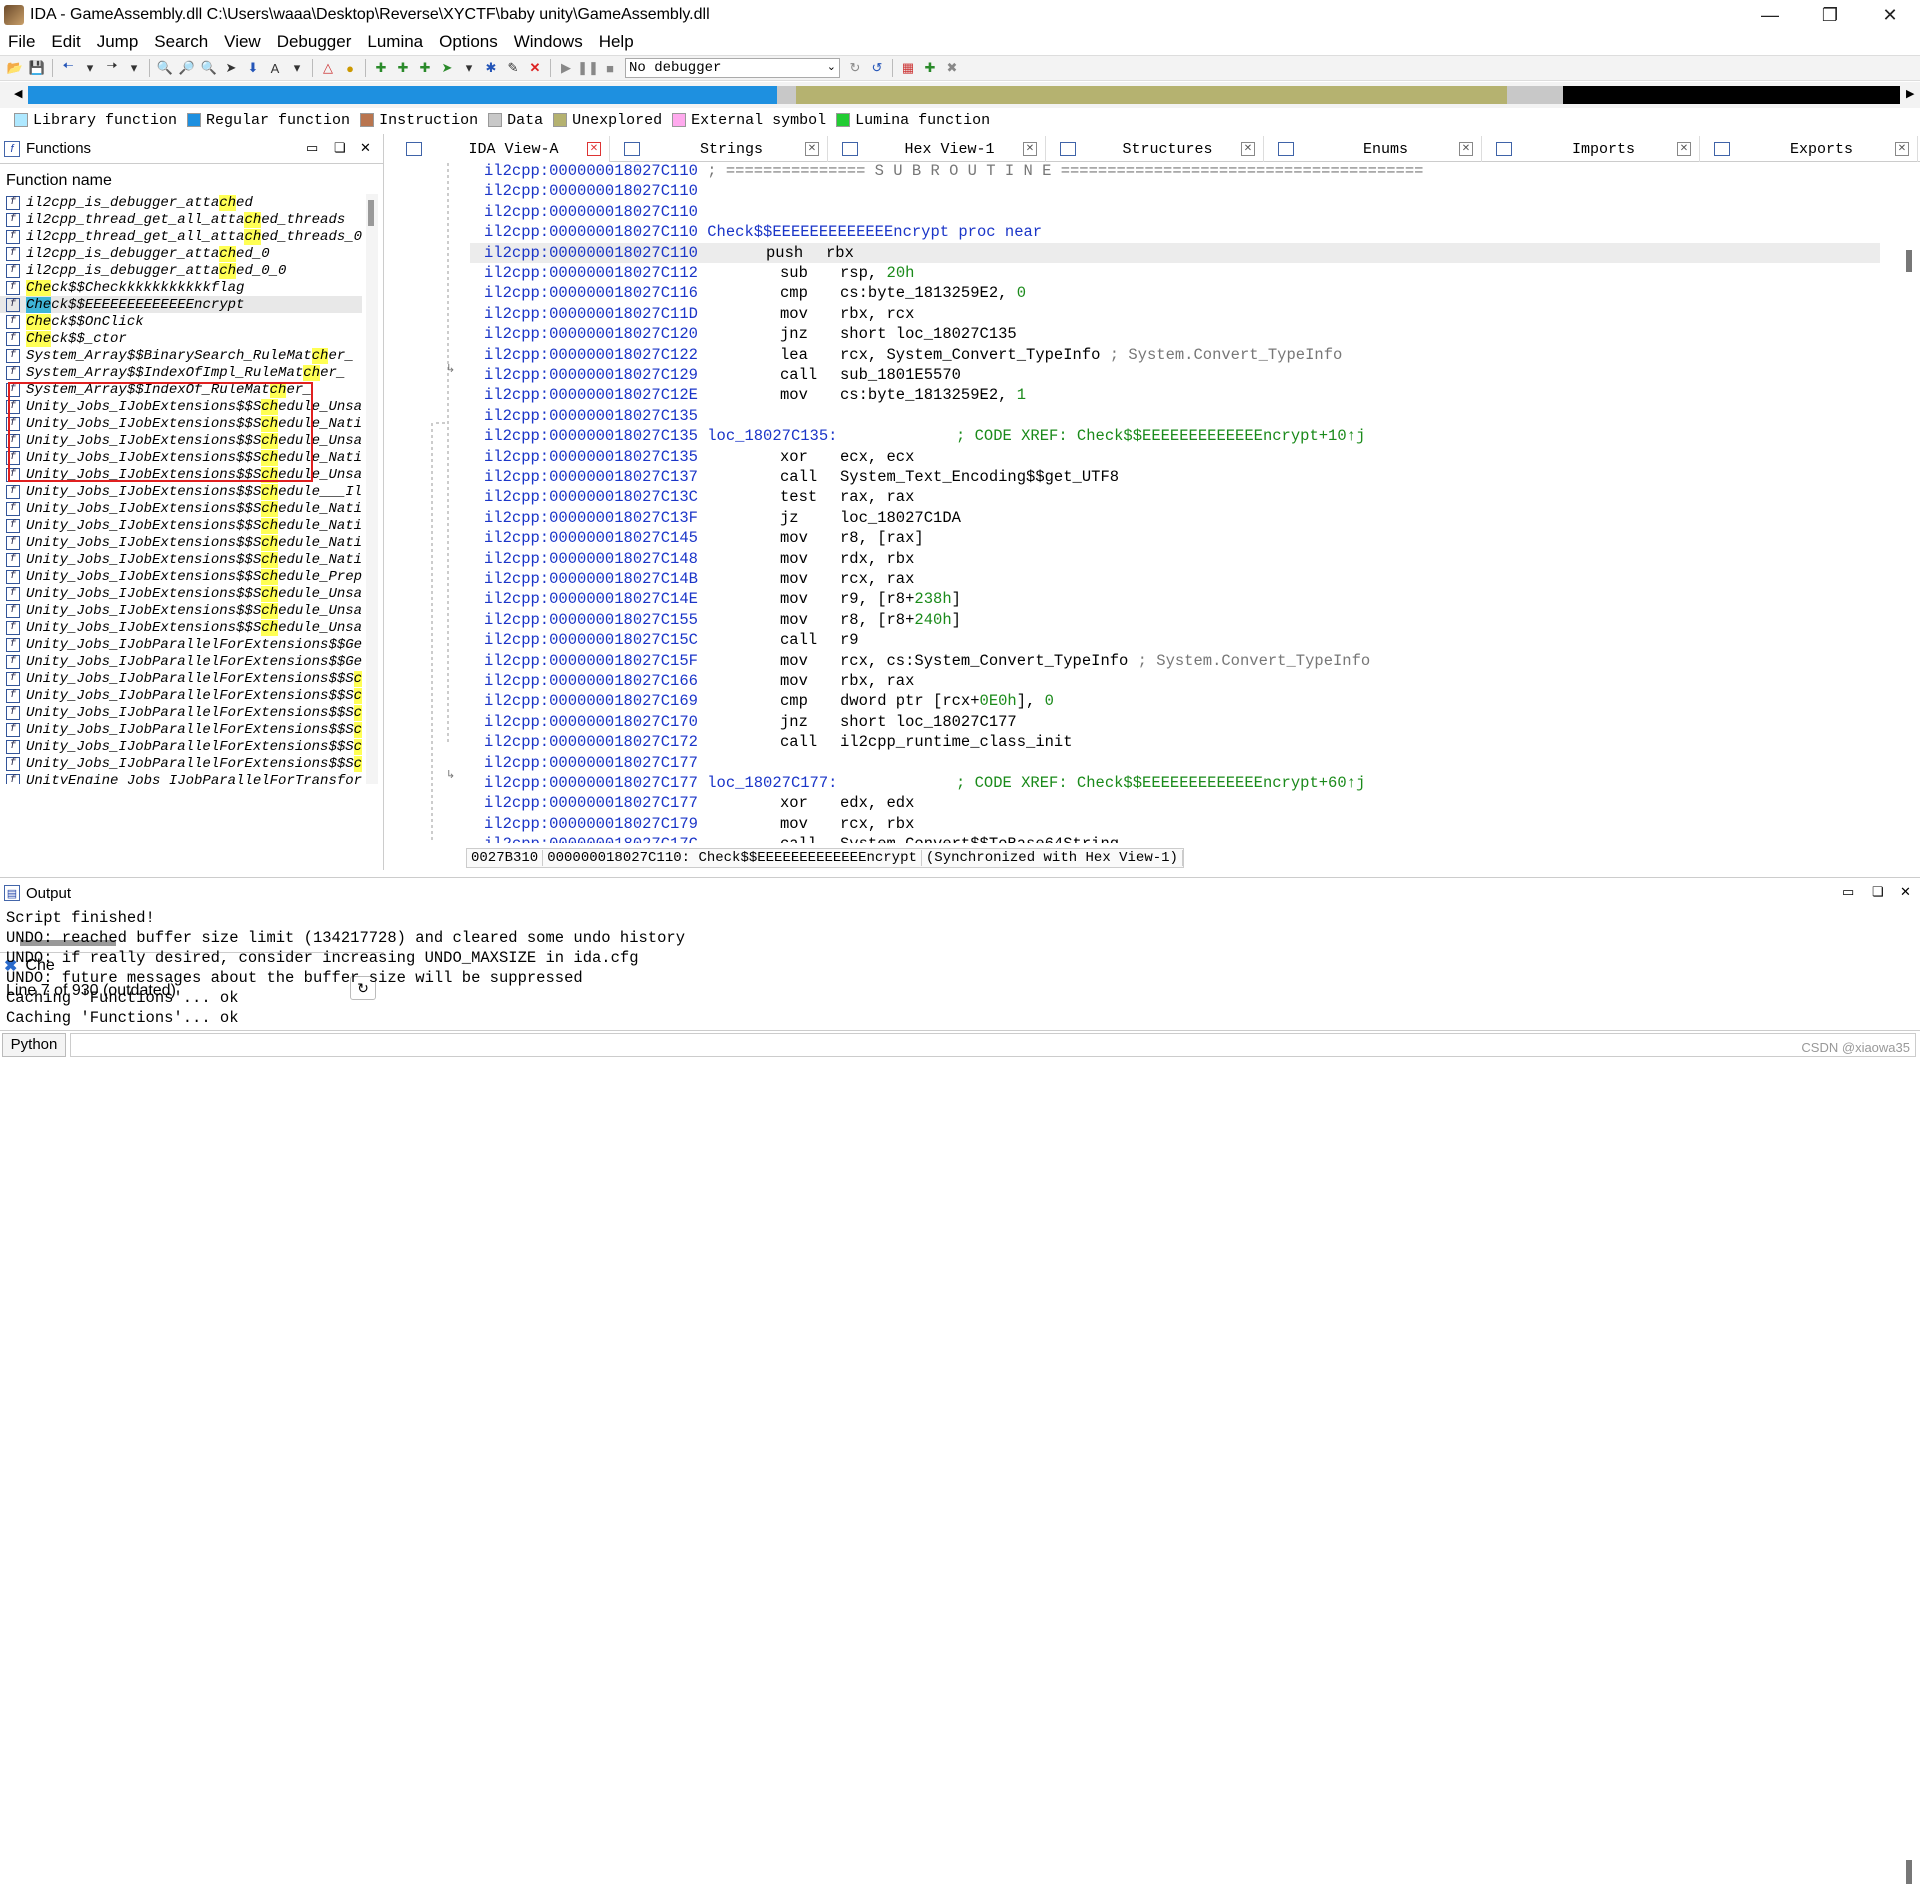 Image resolution: width=1920 pixels, height=1884 pixels. What do you see at coordinates (181, 304) in the screenshot?
I see `function-list-item: f Che ck$$EEEEEEEEEEEEEncrypt` at bounding box center [181, 304].